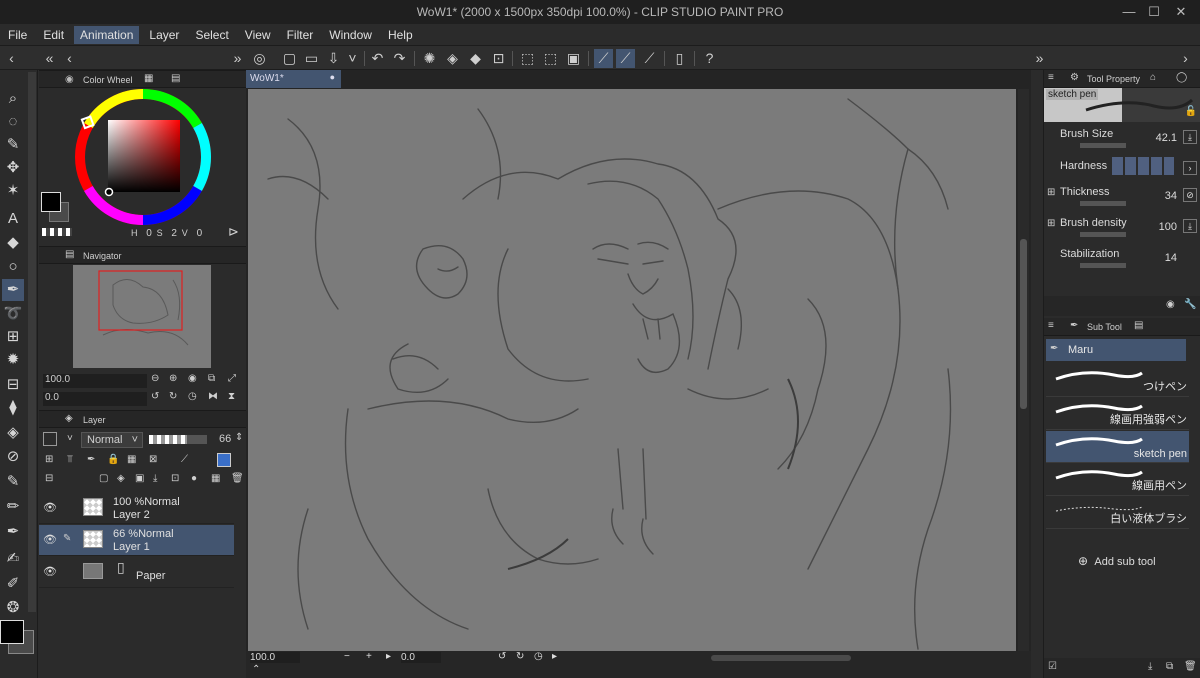 This screenshot has width=1200, height=678. I want to click on menu-edit: Edit, so click(53, 35).